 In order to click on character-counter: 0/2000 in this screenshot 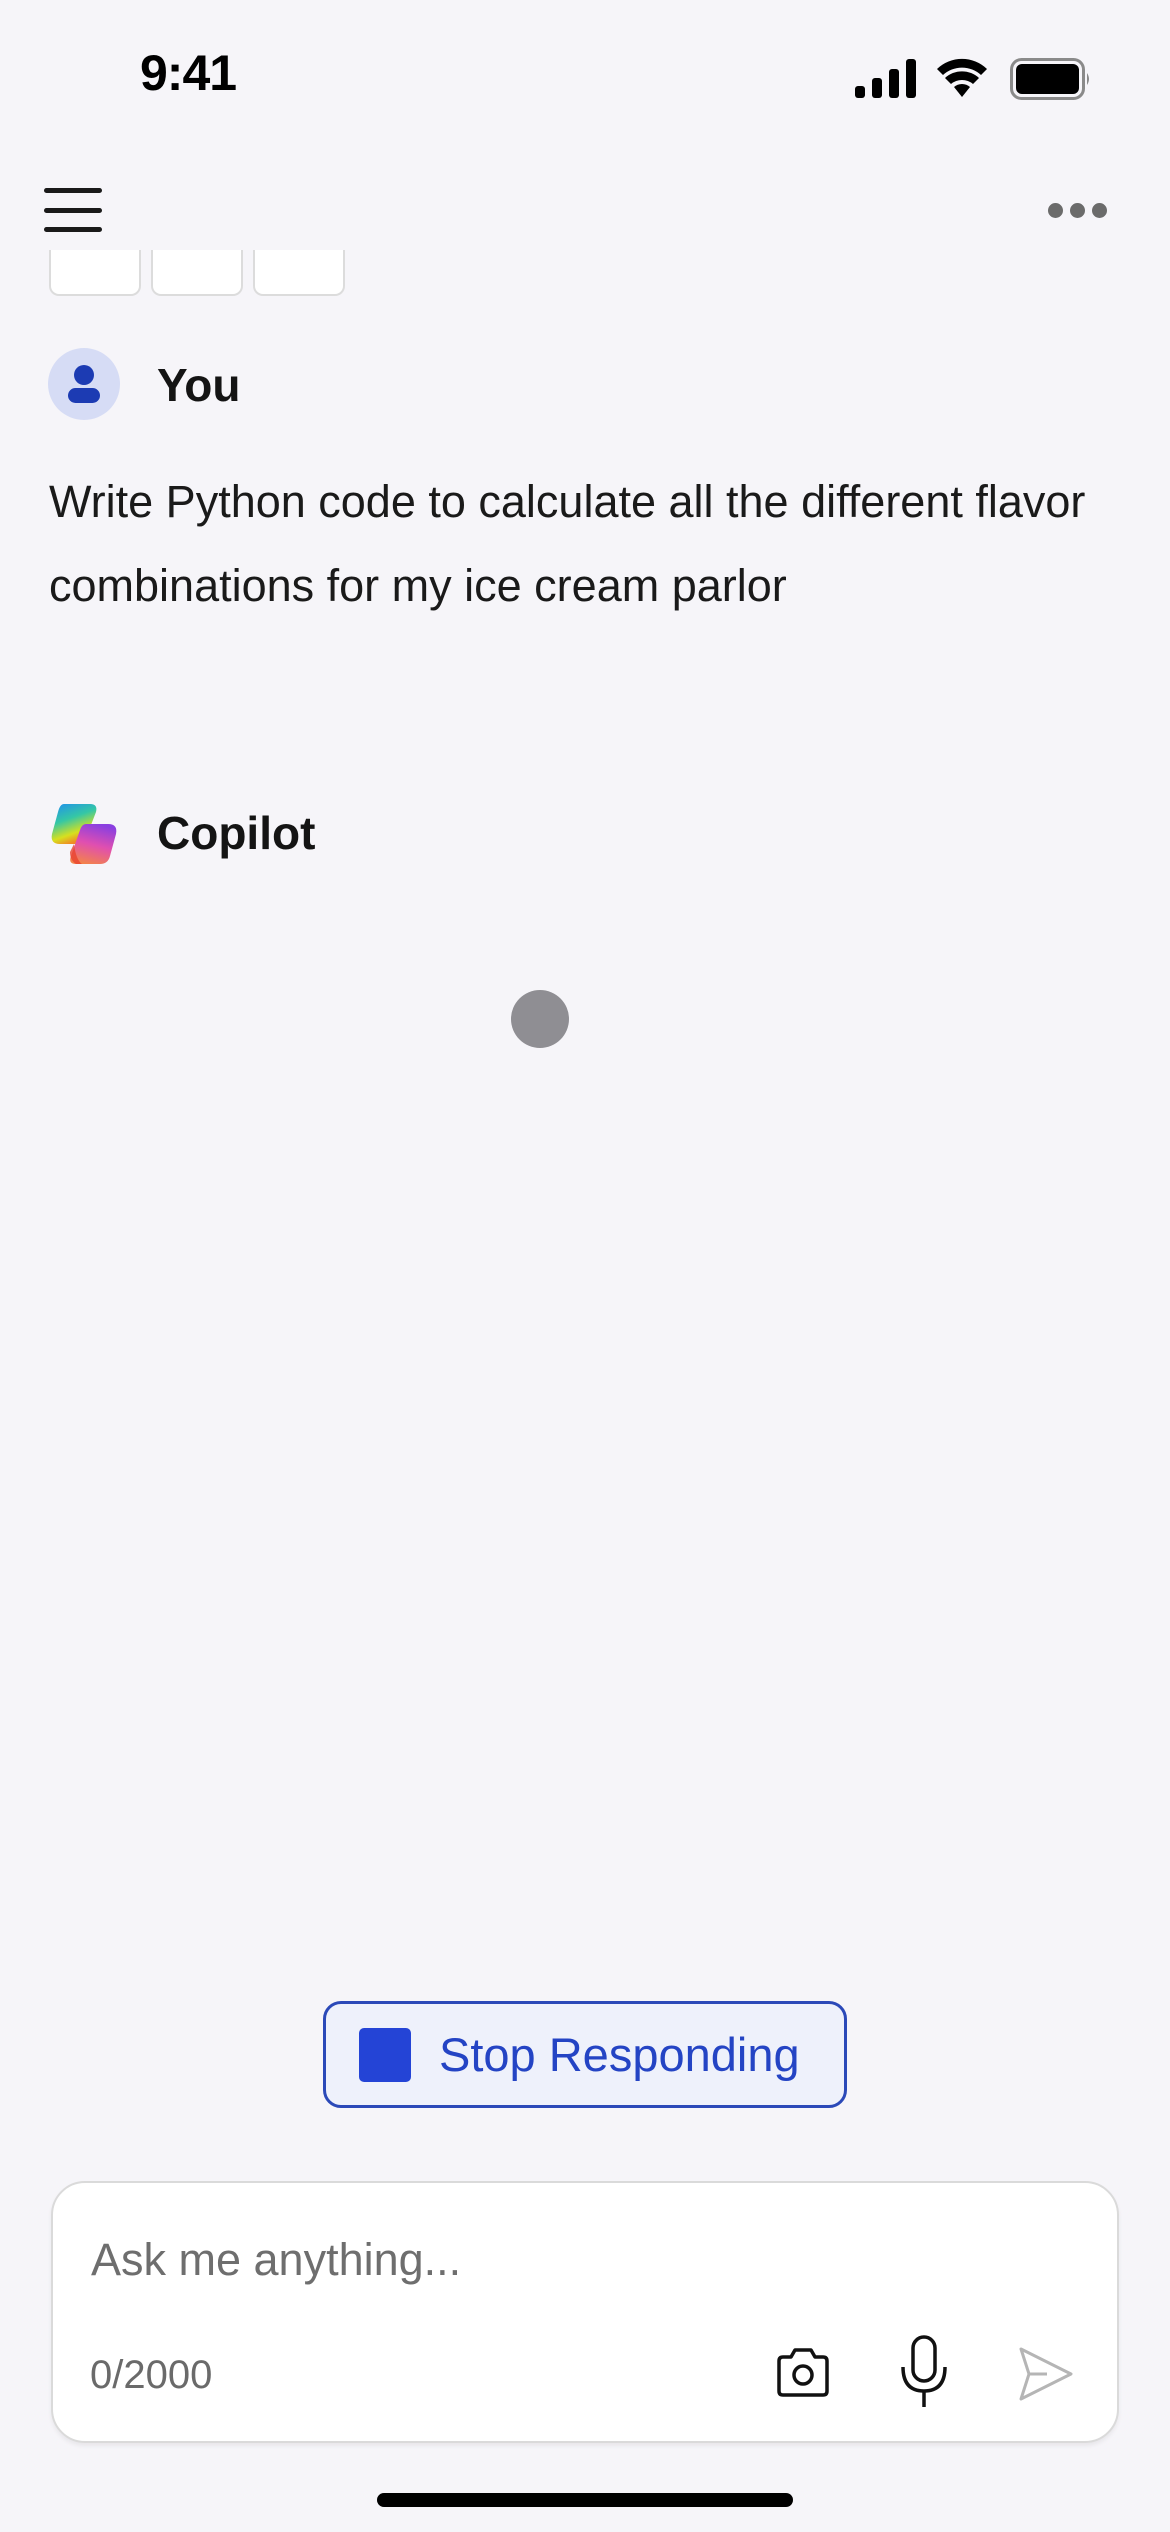, I will do `click(151, 2375)`.